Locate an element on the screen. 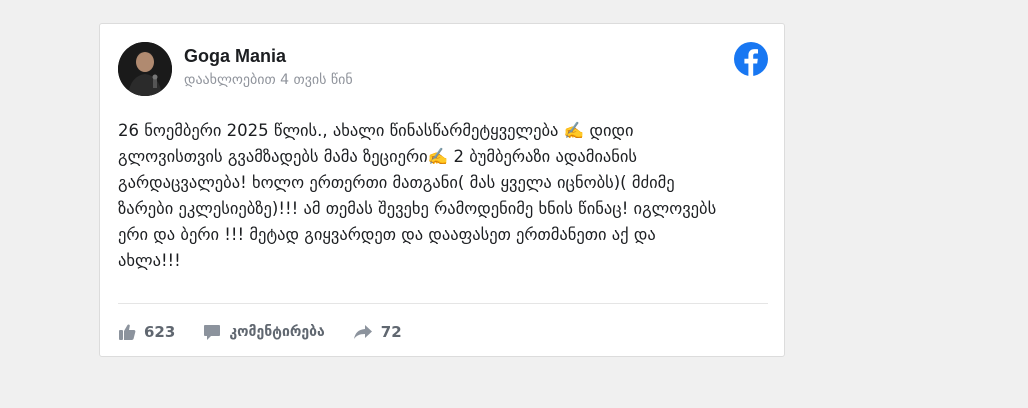  avatar is located at coordinates (145, 69).